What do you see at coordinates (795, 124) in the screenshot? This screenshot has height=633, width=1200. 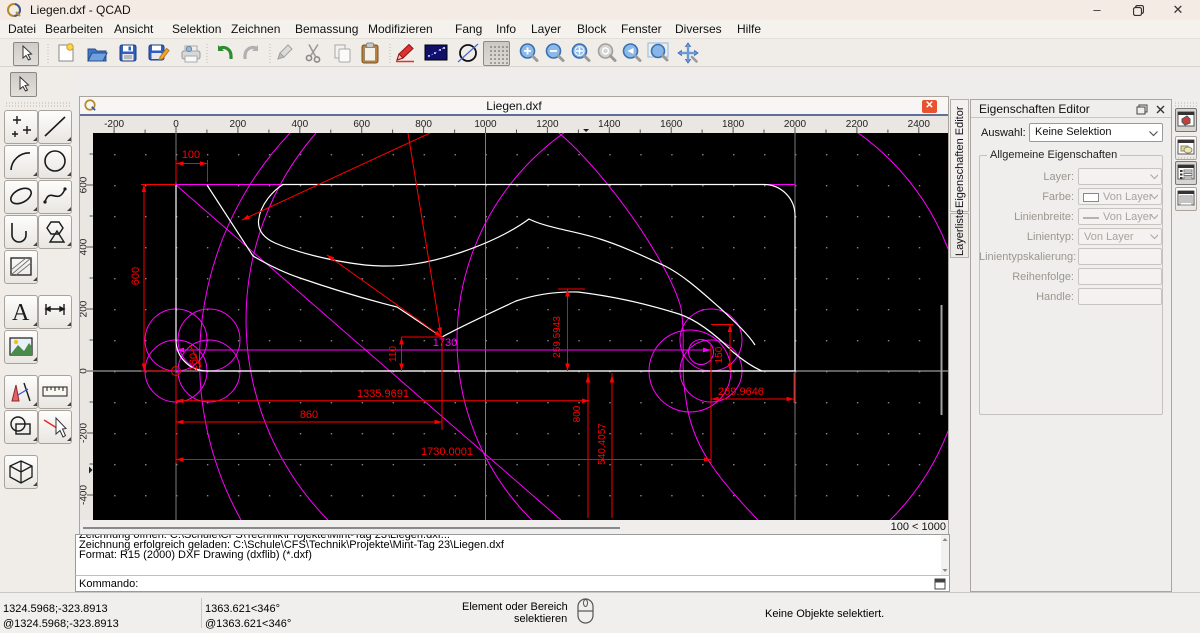 I see `svg-text: 2000` at bounding box center [795, 124].